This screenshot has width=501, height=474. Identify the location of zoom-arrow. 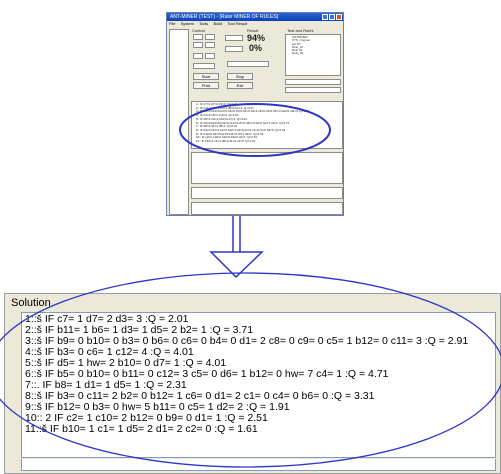
(236, 247).